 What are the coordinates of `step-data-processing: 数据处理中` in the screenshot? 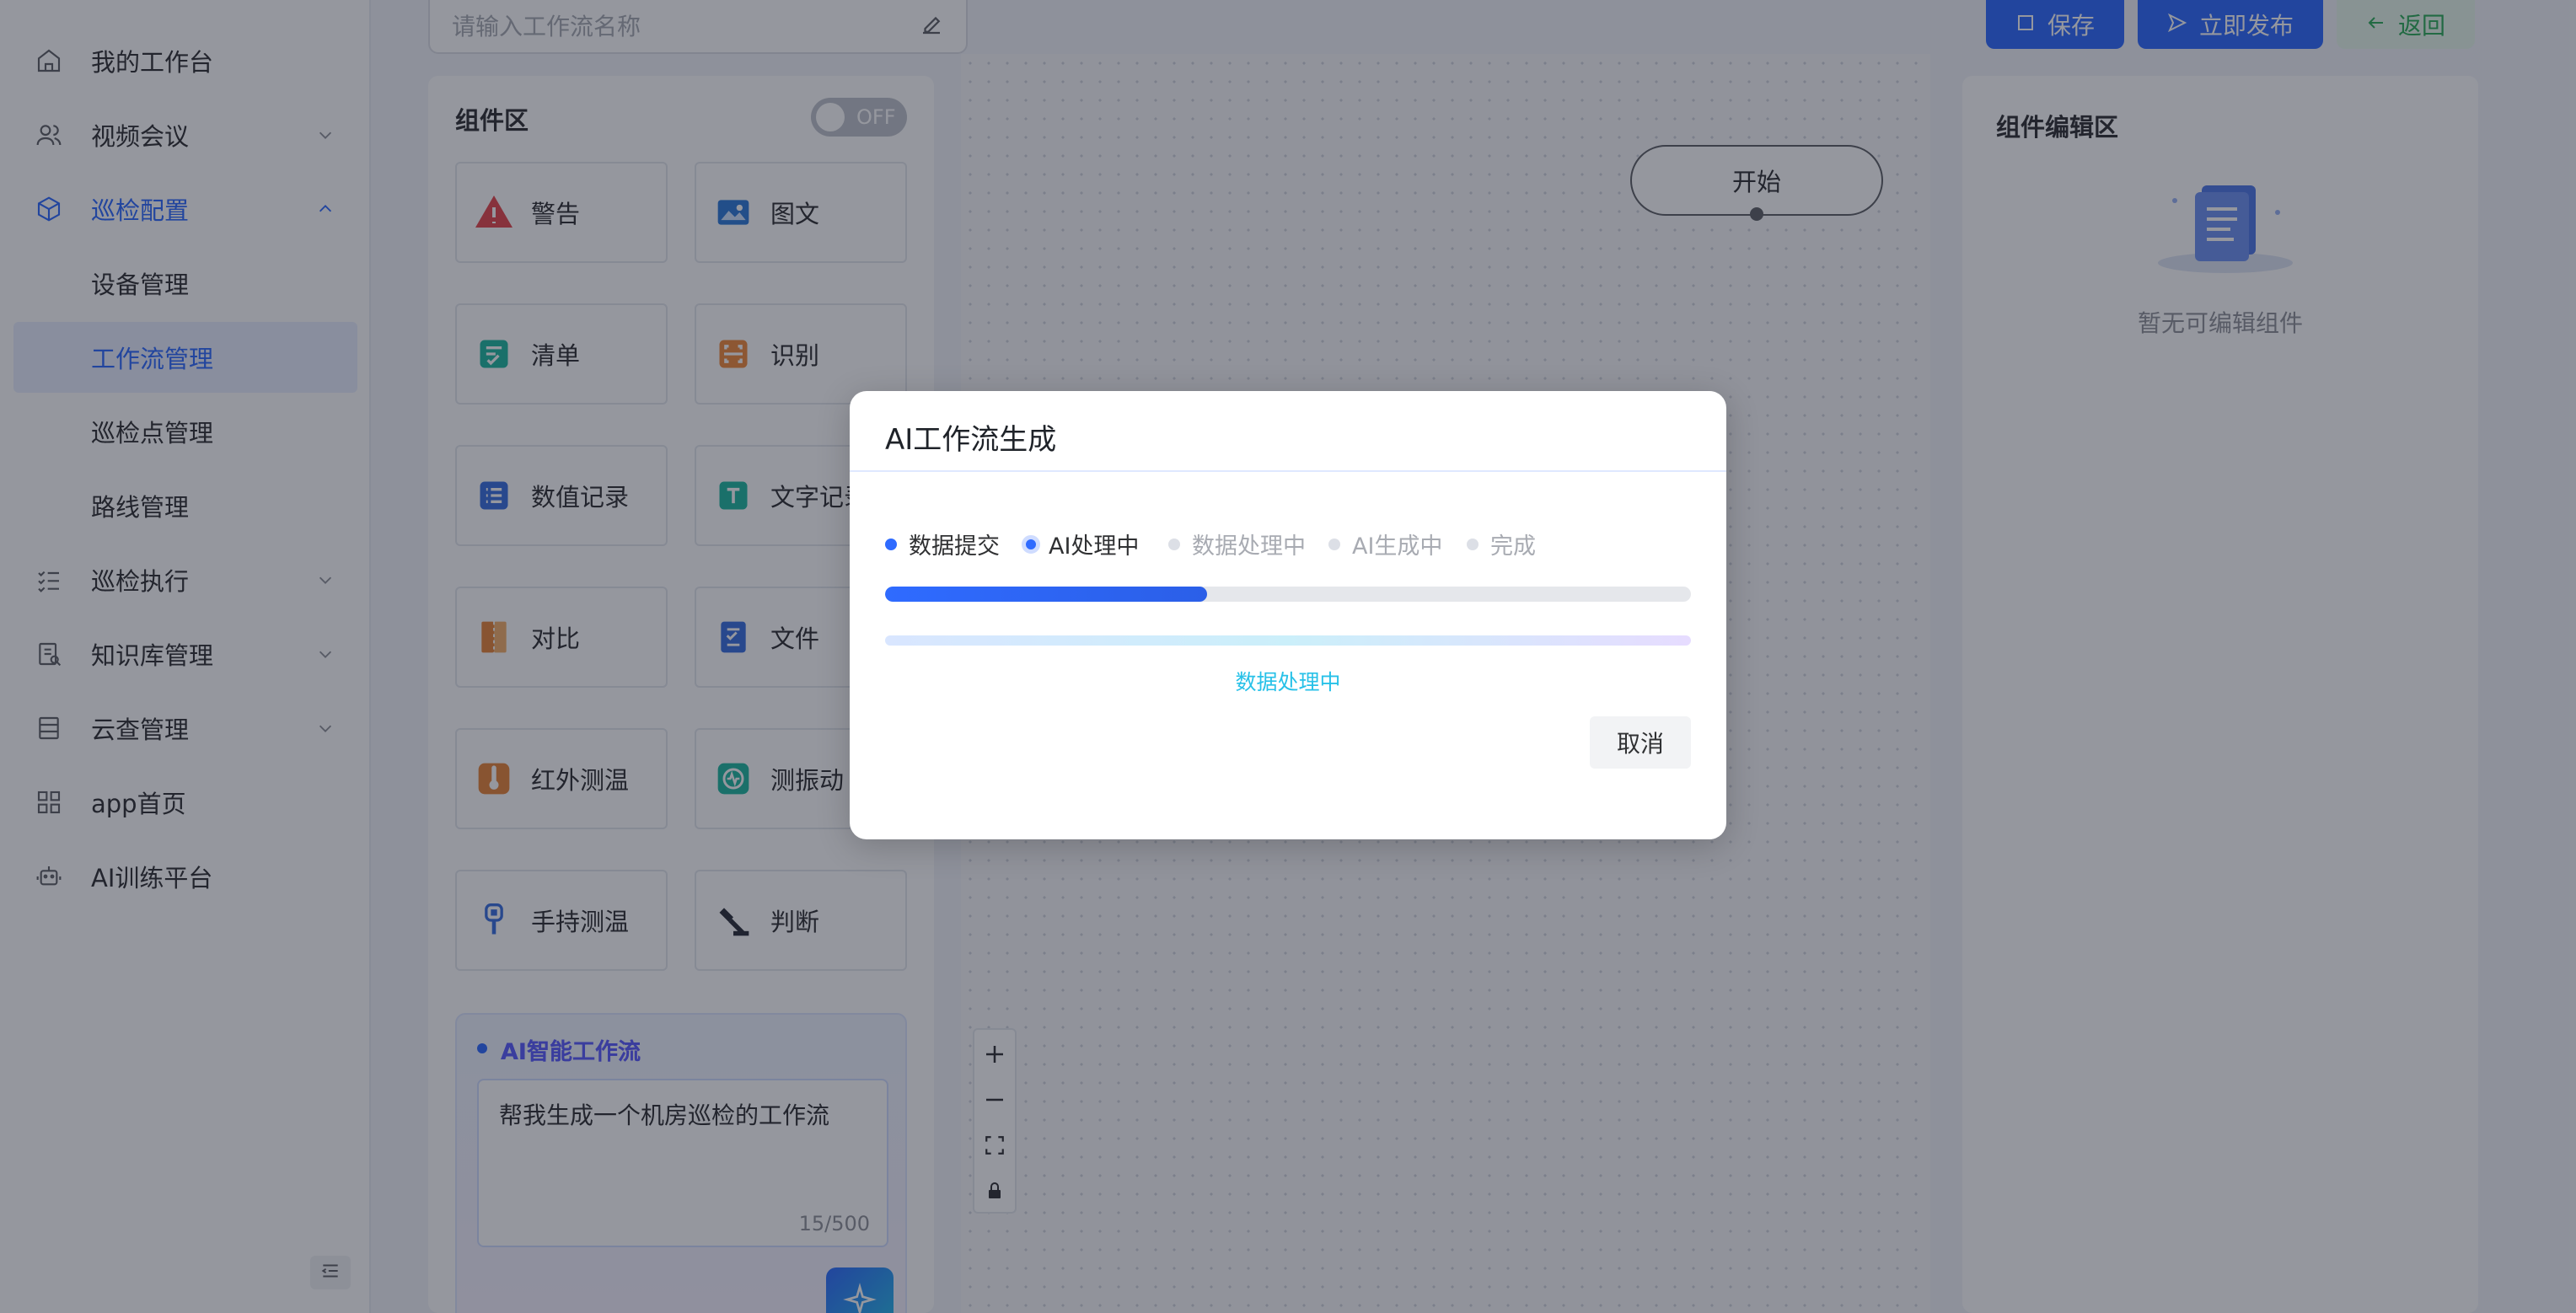 It's located at (1237, 544).